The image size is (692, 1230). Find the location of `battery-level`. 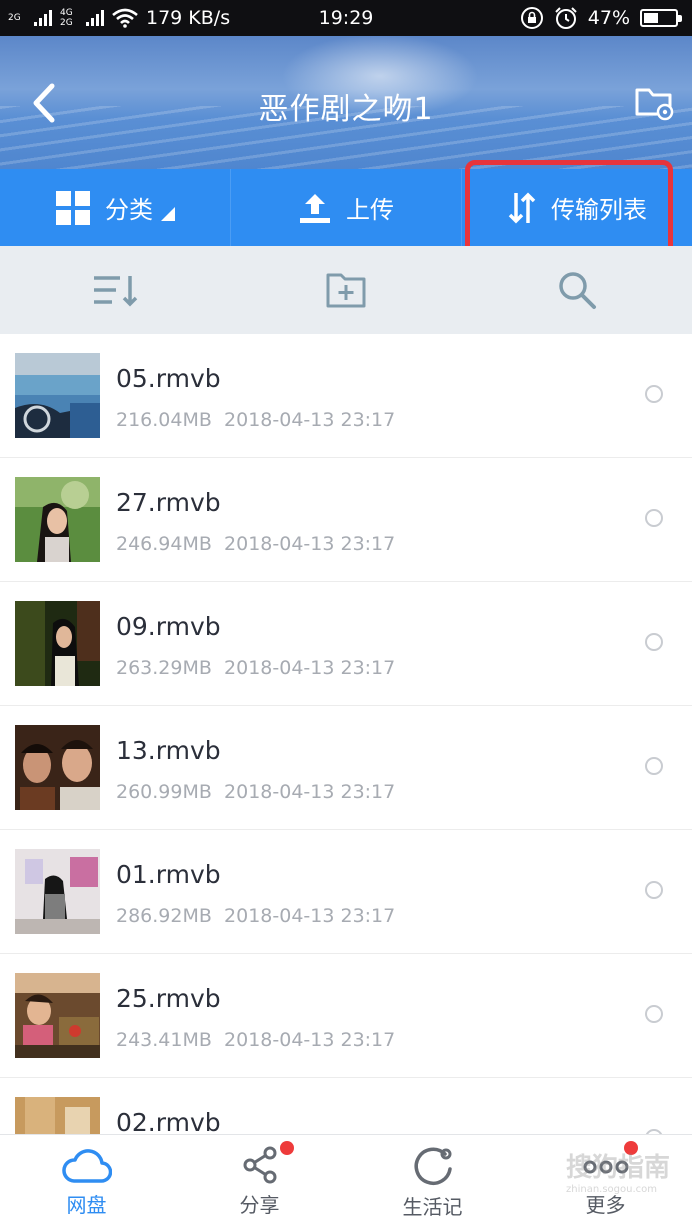

battery-level is located at coordinates (651, 18).